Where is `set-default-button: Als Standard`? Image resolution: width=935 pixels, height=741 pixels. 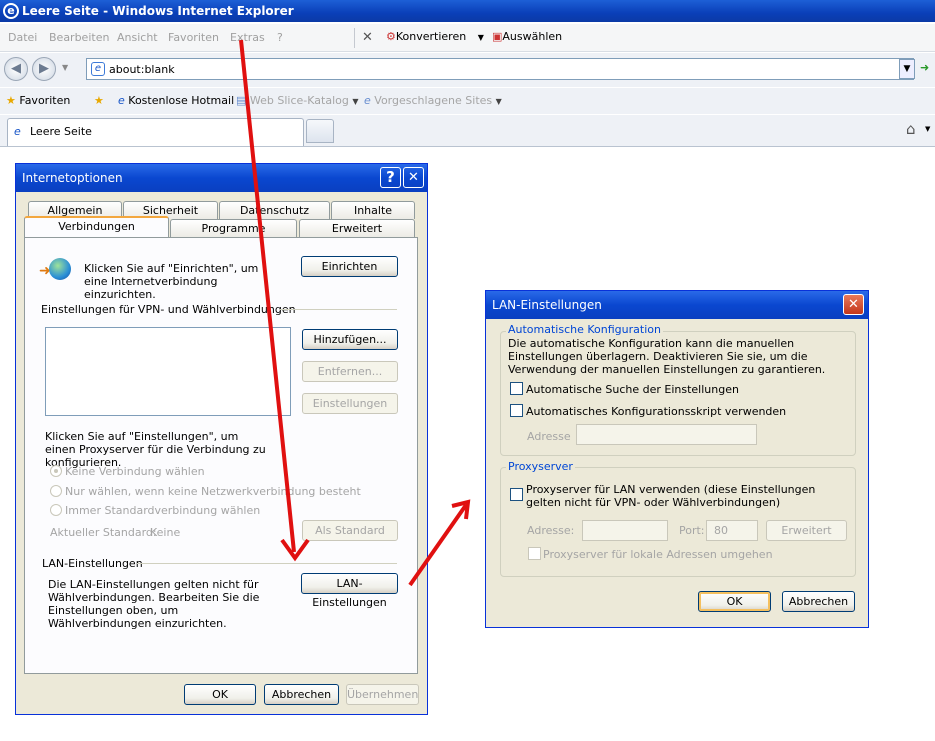
set-default-button: Als Standard is located at coordinates (350, 530).